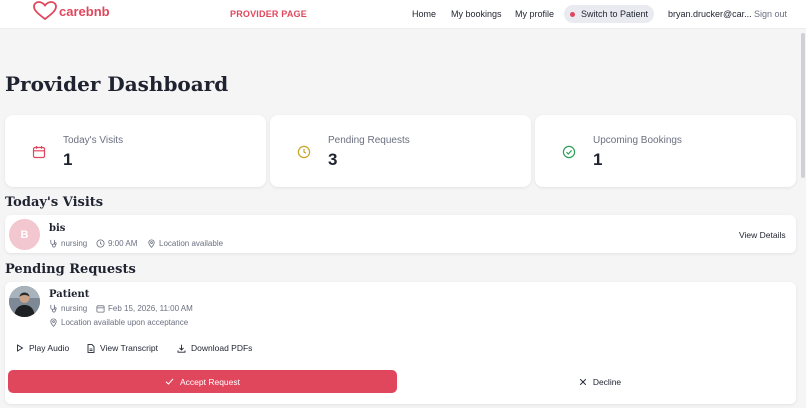 The height and width of the screenshot is (408, 806). I want to click on decline-label: Decline, so click(607, 381).